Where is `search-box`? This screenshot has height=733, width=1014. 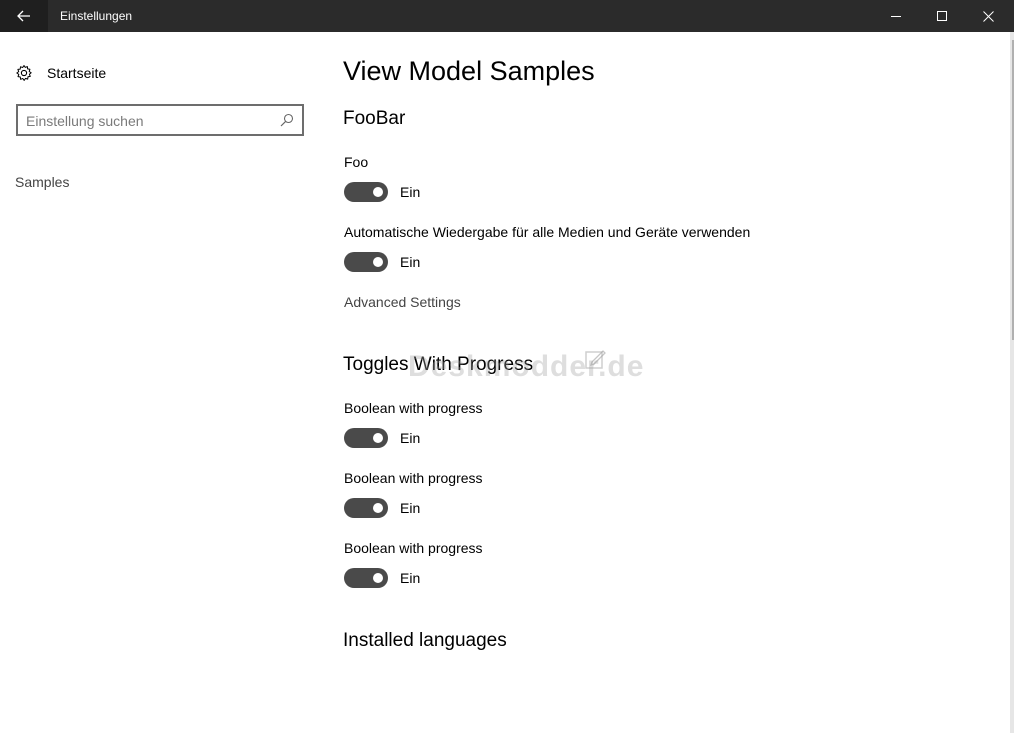 search-box is located at coordinates (160, 120).